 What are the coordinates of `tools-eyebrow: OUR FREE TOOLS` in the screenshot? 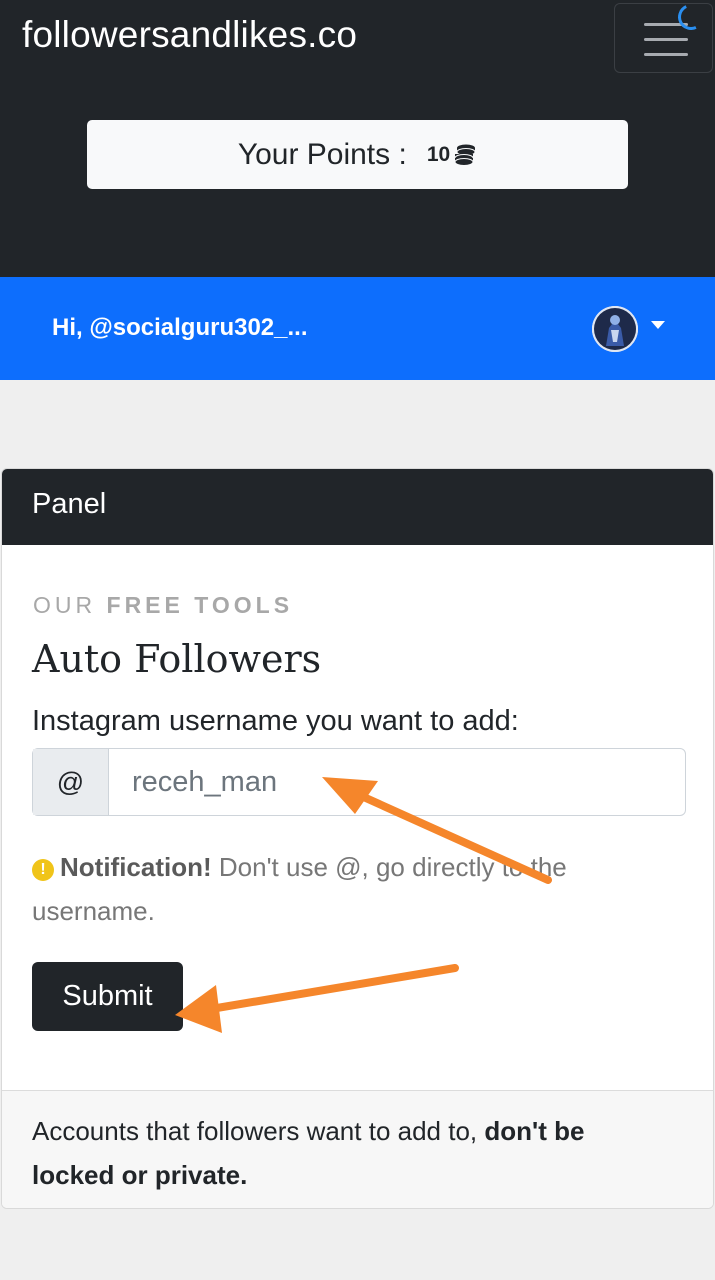 It's located at (163, 605).